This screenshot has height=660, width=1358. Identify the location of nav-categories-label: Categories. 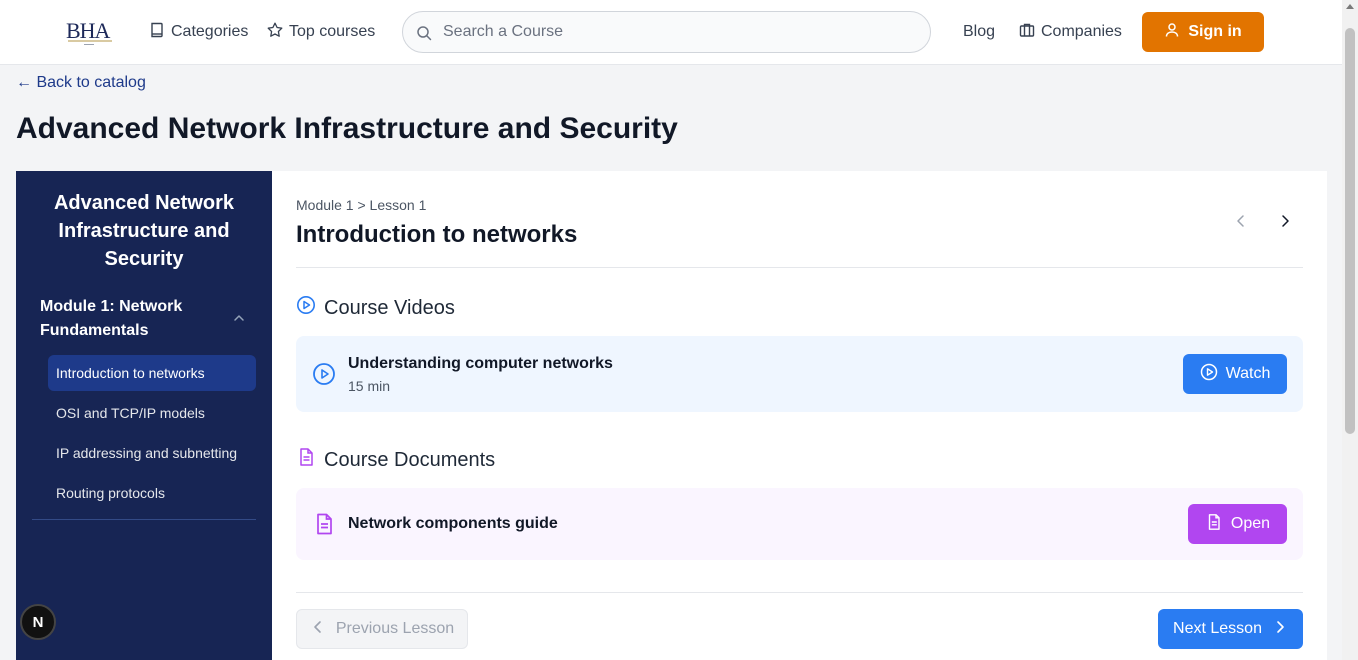
(210, 31).